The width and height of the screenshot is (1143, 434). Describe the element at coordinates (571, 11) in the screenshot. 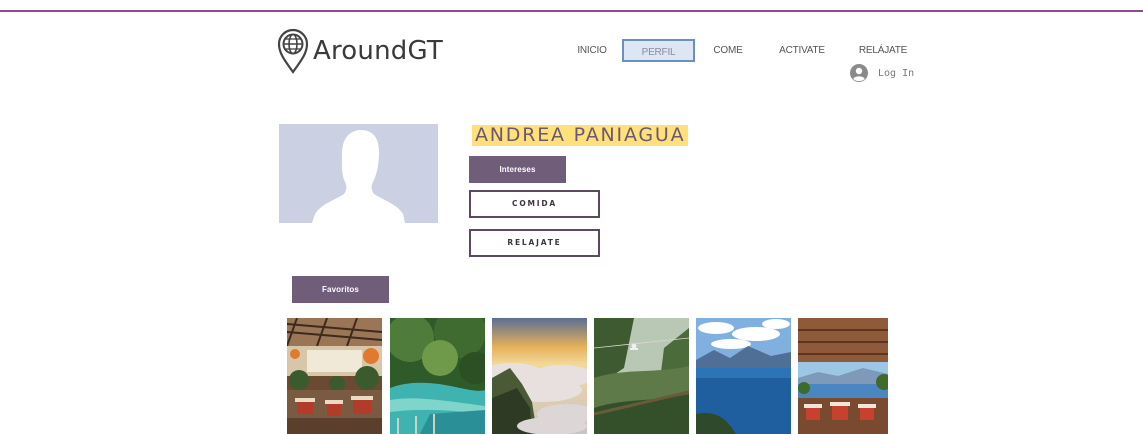

I see `header-divider` at that location.